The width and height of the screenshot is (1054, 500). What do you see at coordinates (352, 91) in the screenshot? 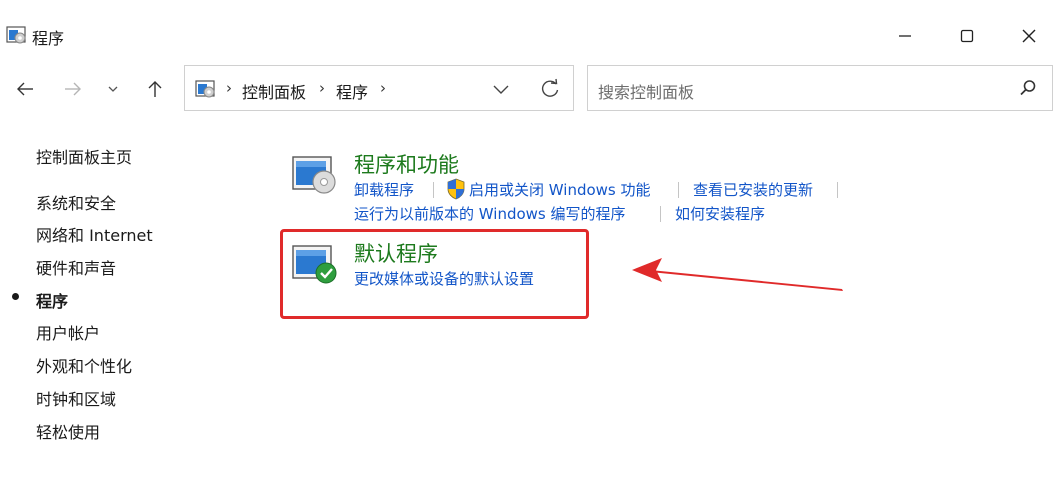
I see `breadcrumb-programs: 程序` at bounding box center [352, 91].